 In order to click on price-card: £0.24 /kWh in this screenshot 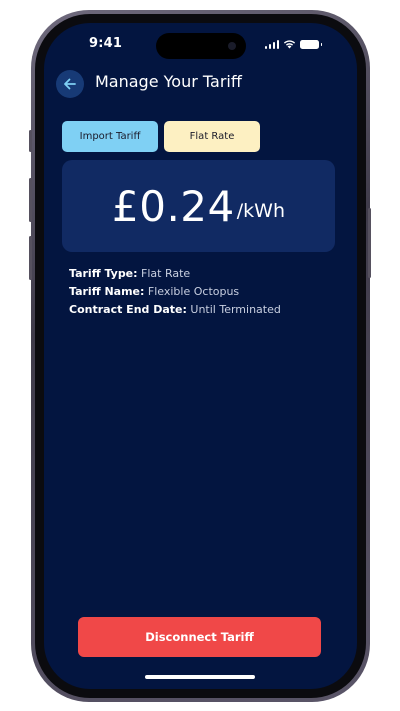, I will do `click(198, 206)`.